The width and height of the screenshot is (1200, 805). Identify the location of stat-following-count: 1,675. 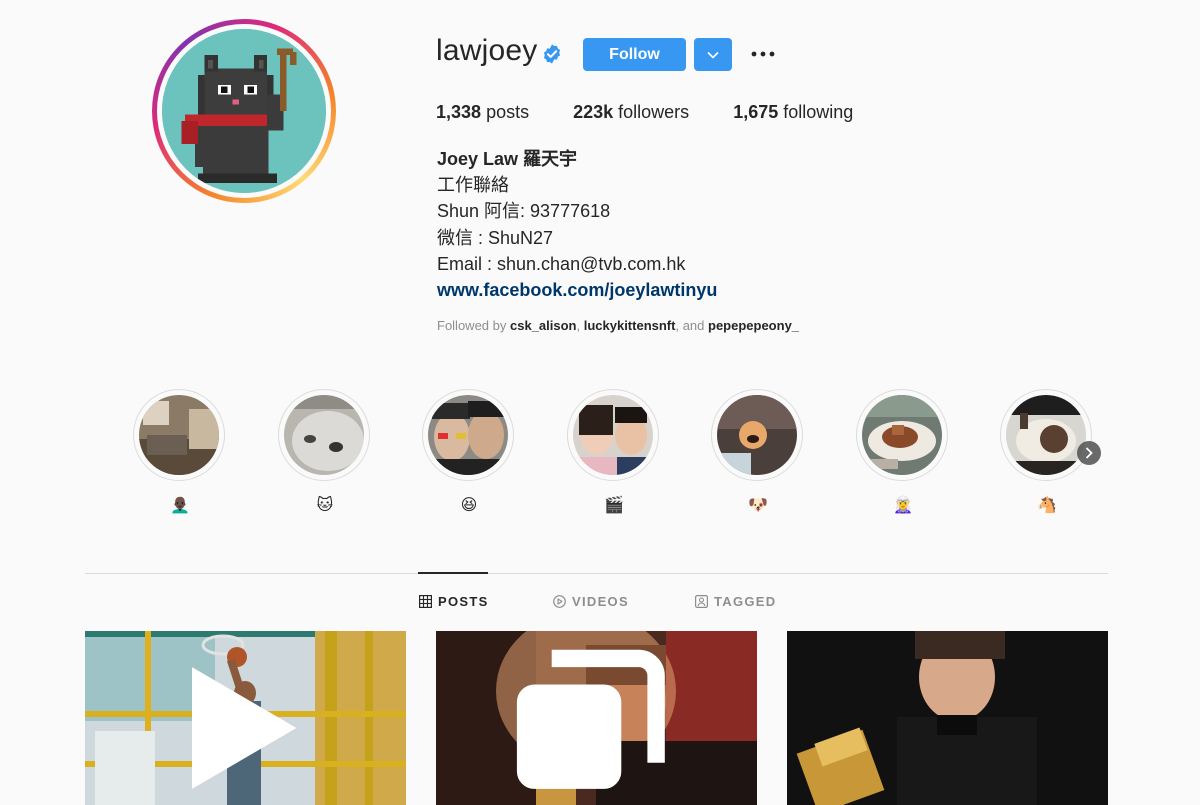
(756, 112).